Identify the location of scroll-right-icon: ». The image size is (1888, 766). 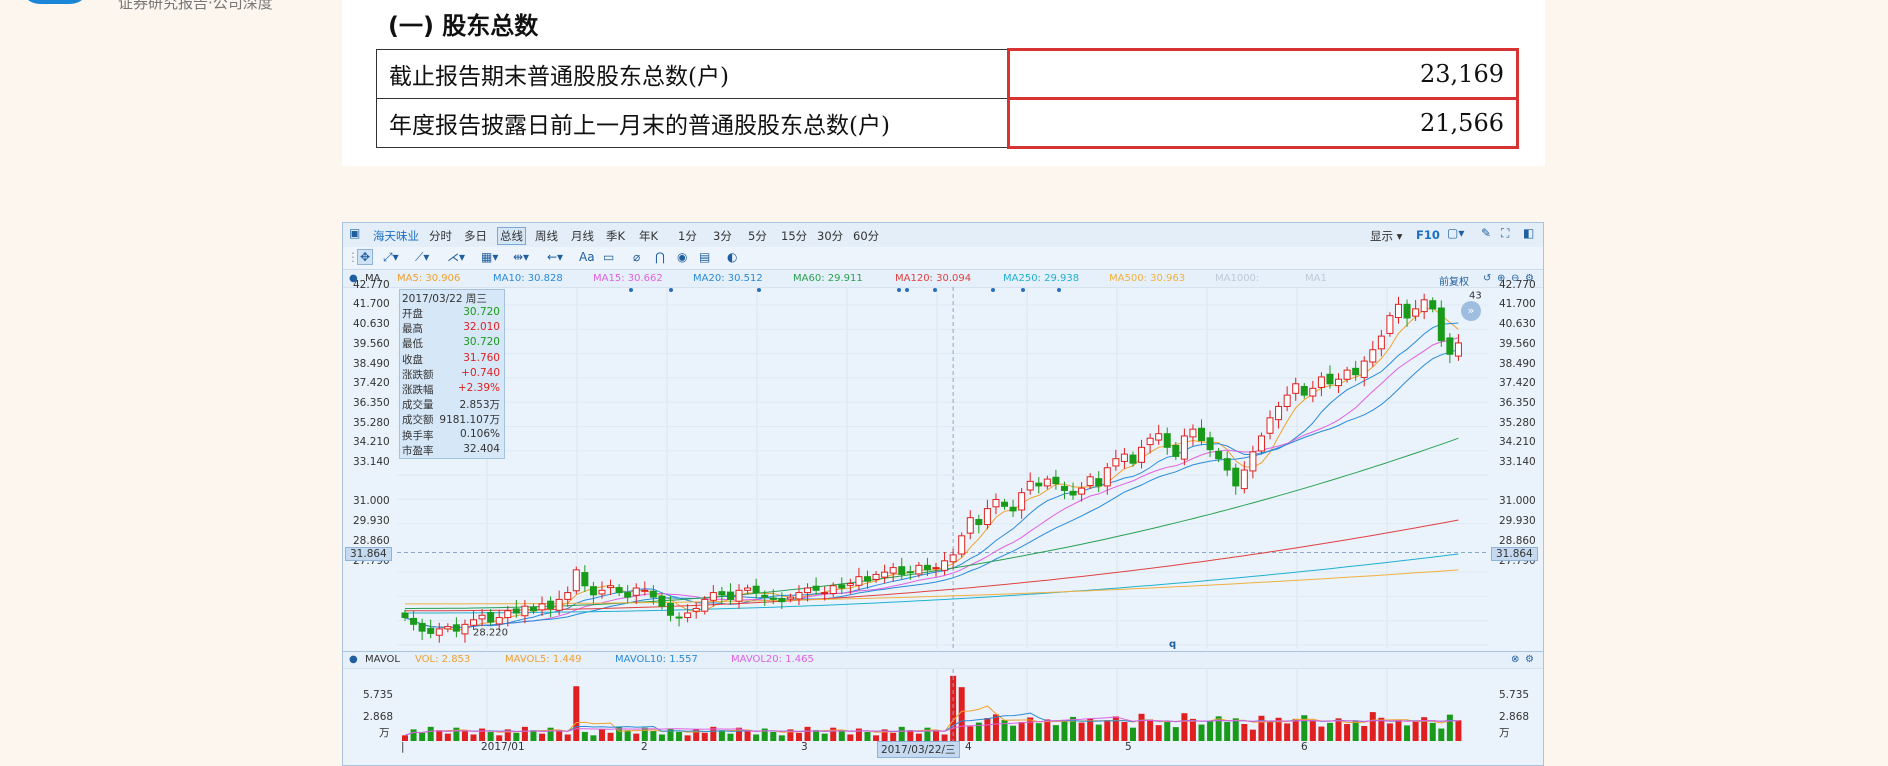
(1471, 311).